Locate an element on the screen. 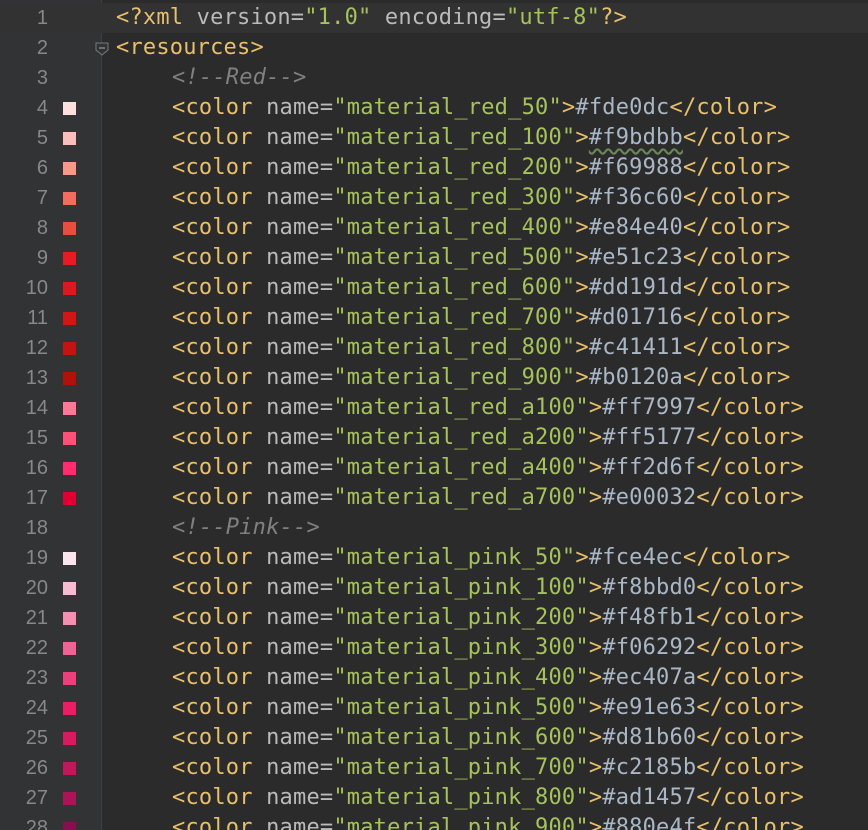  color-hex-value: #d81b60 is located at coordinates (649, 737).